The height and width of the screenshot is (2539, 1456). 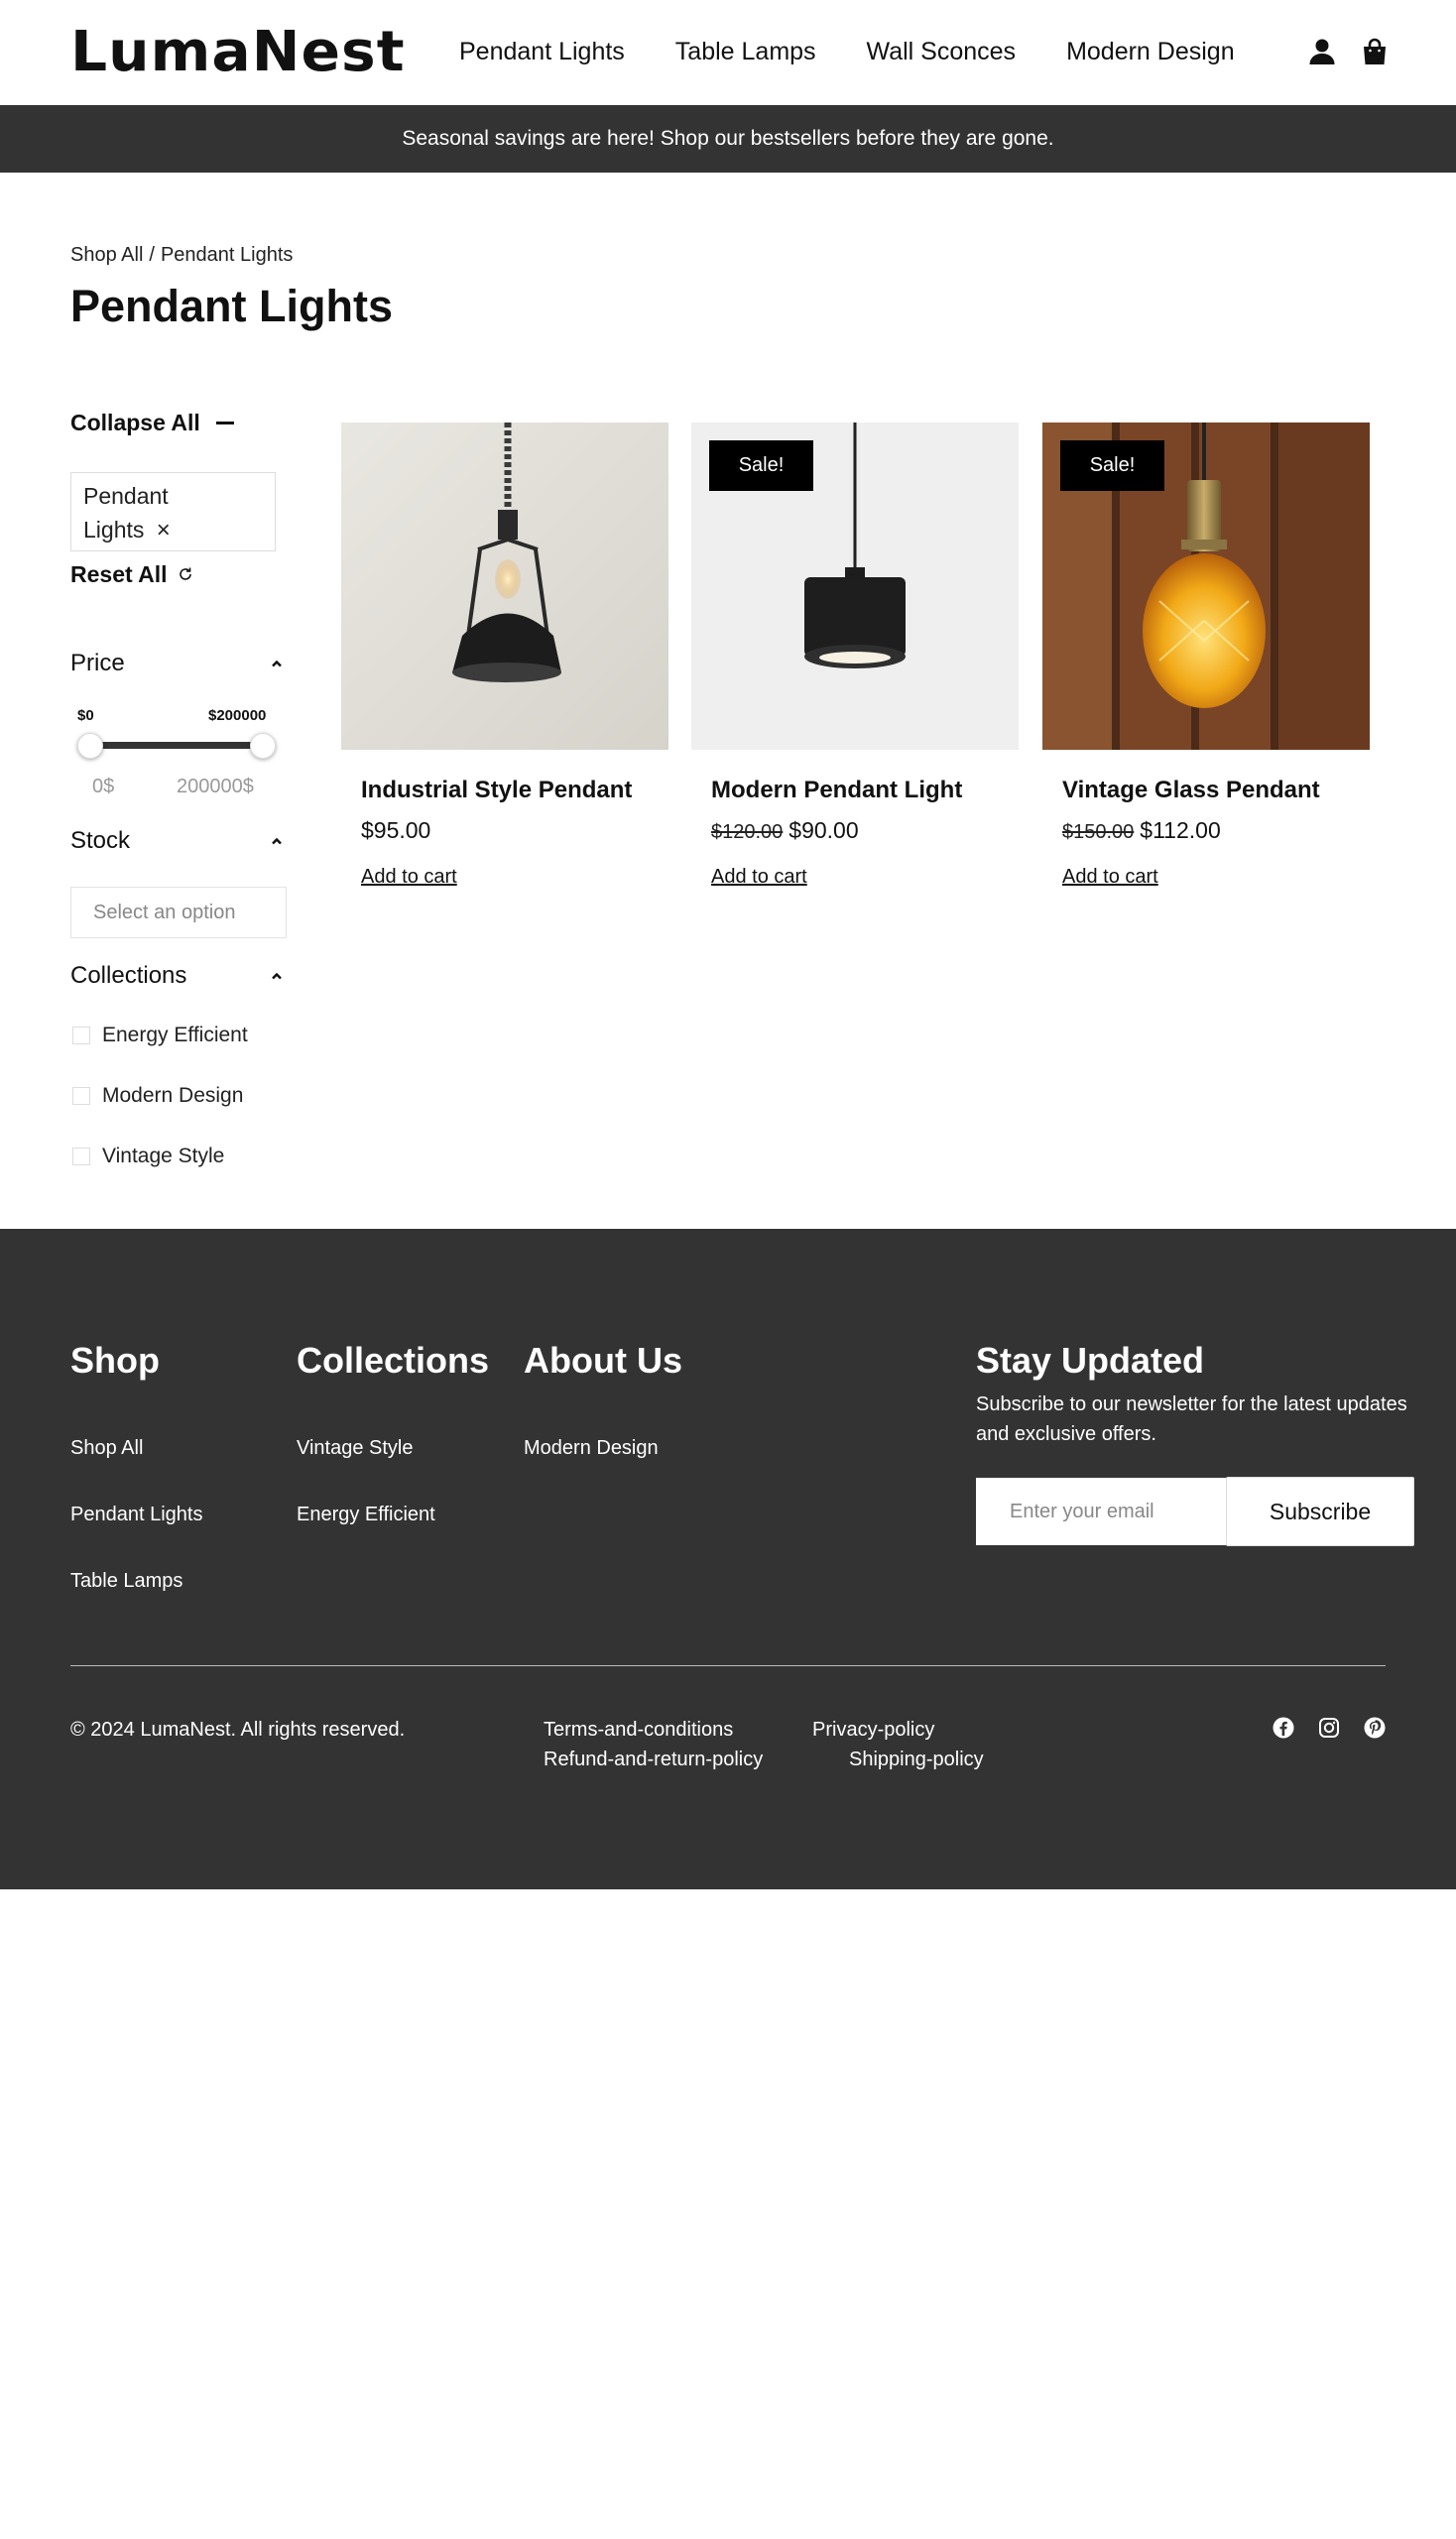 I want to click on breadcrumb-shop-all: Shop All, so click(x=106, y=255).